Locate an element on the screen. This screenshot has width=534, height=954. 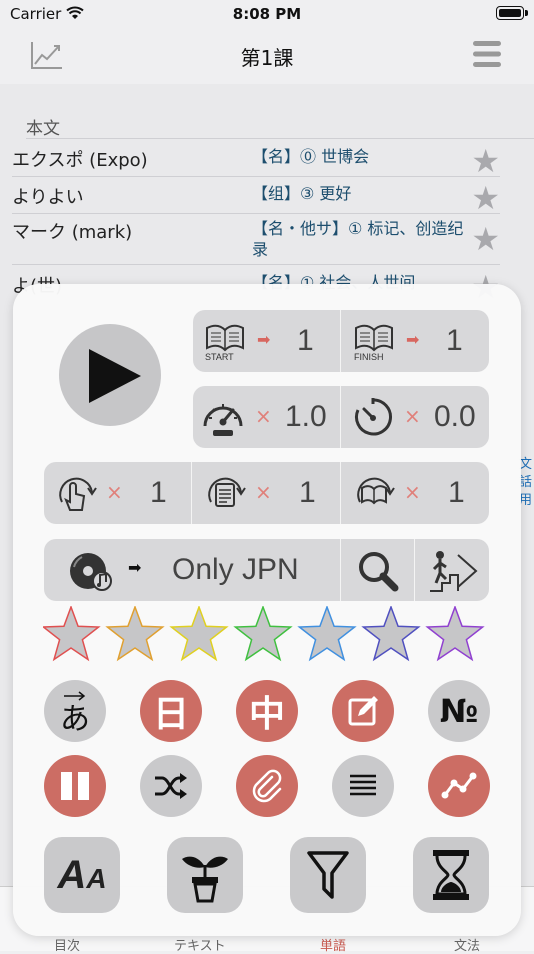
start-label: START is located at coordinates (219, 357).